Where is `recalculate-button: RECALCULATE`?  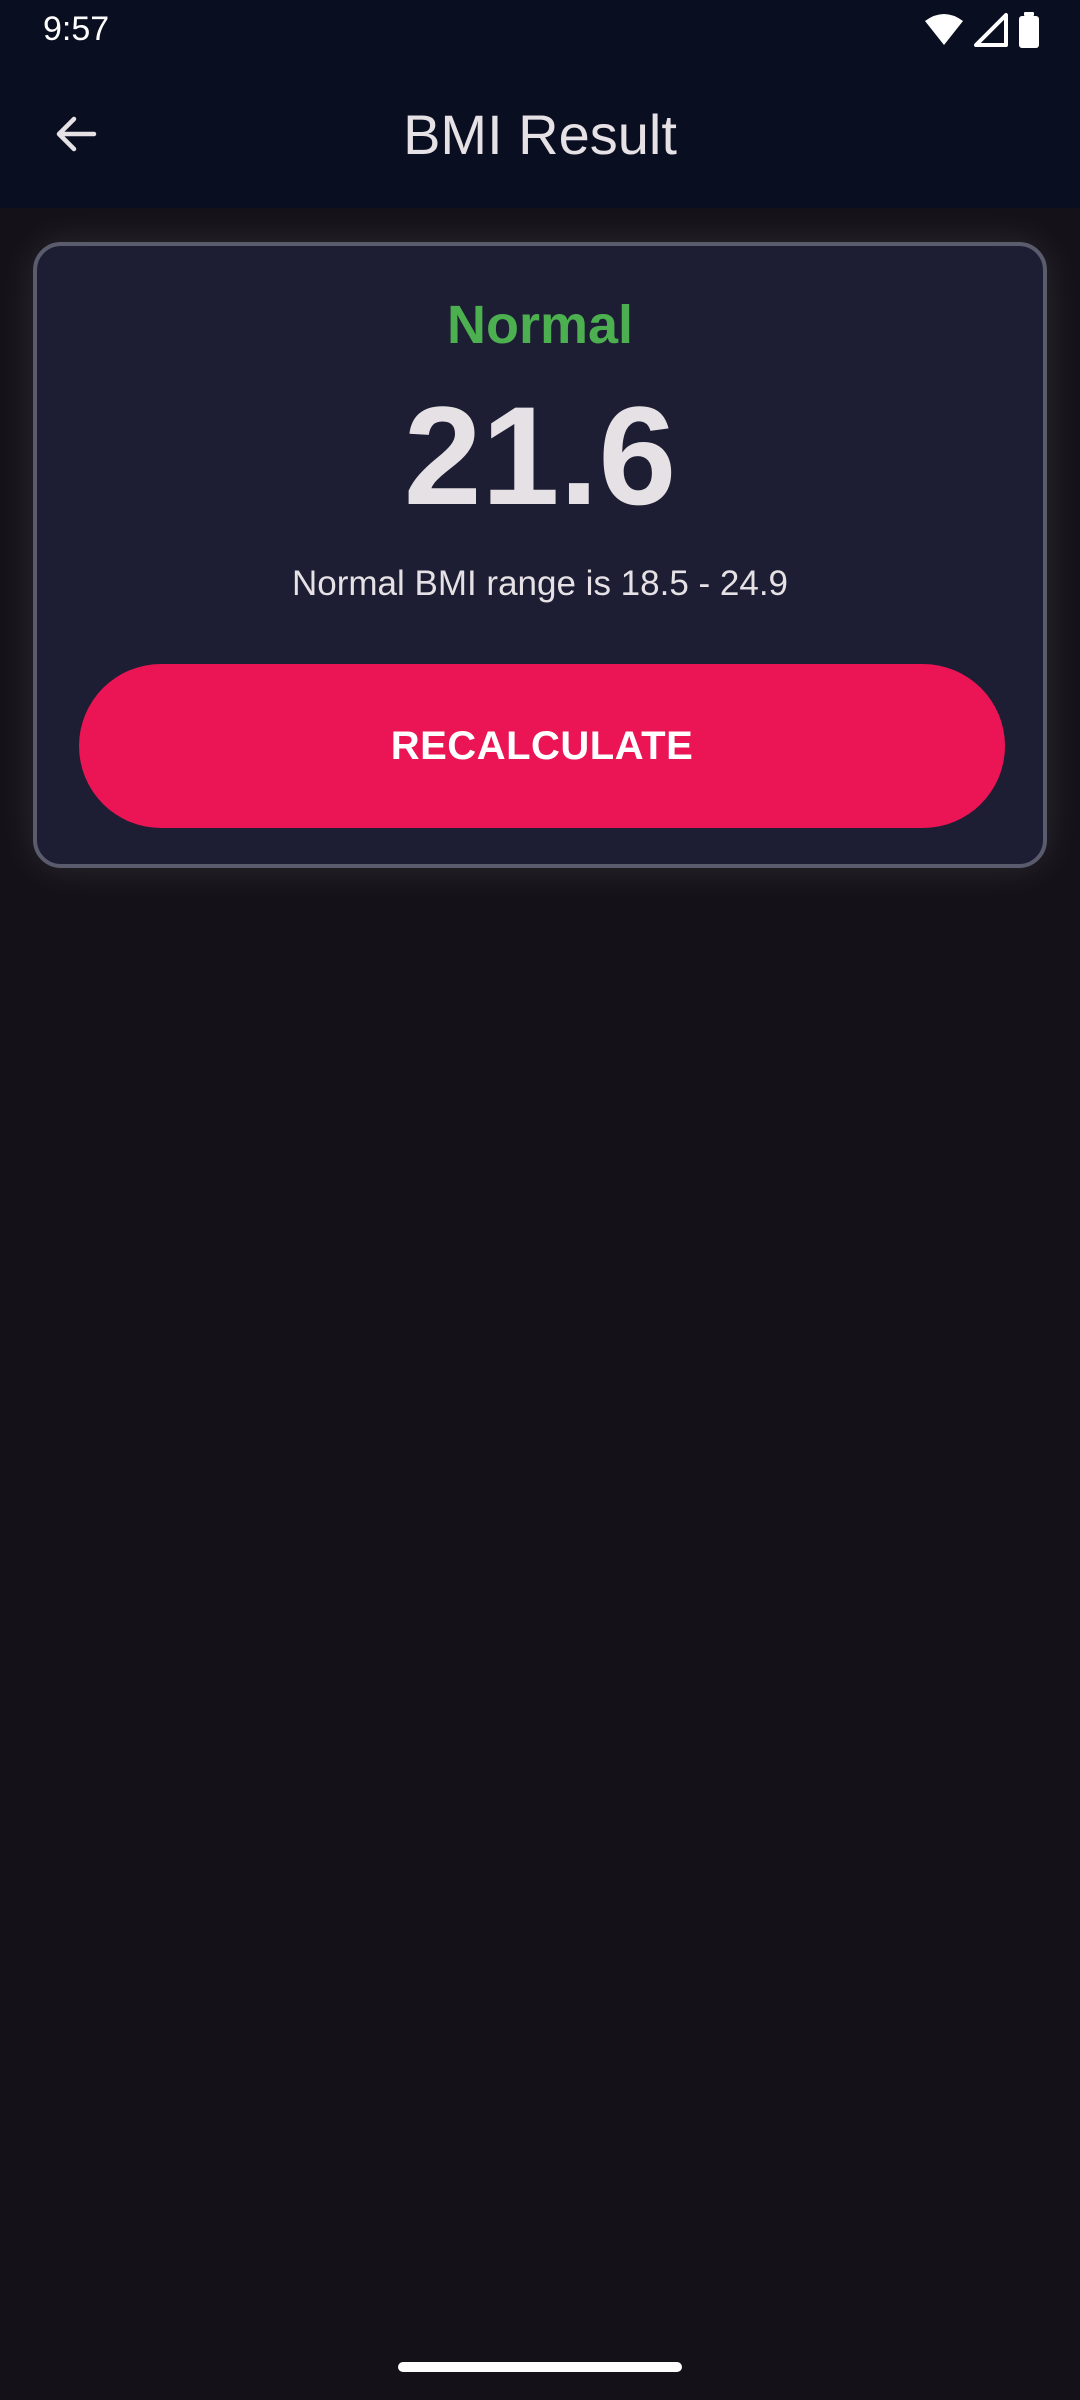 recalculate-button: RECALCULATE is located at coordinates (542, 746).